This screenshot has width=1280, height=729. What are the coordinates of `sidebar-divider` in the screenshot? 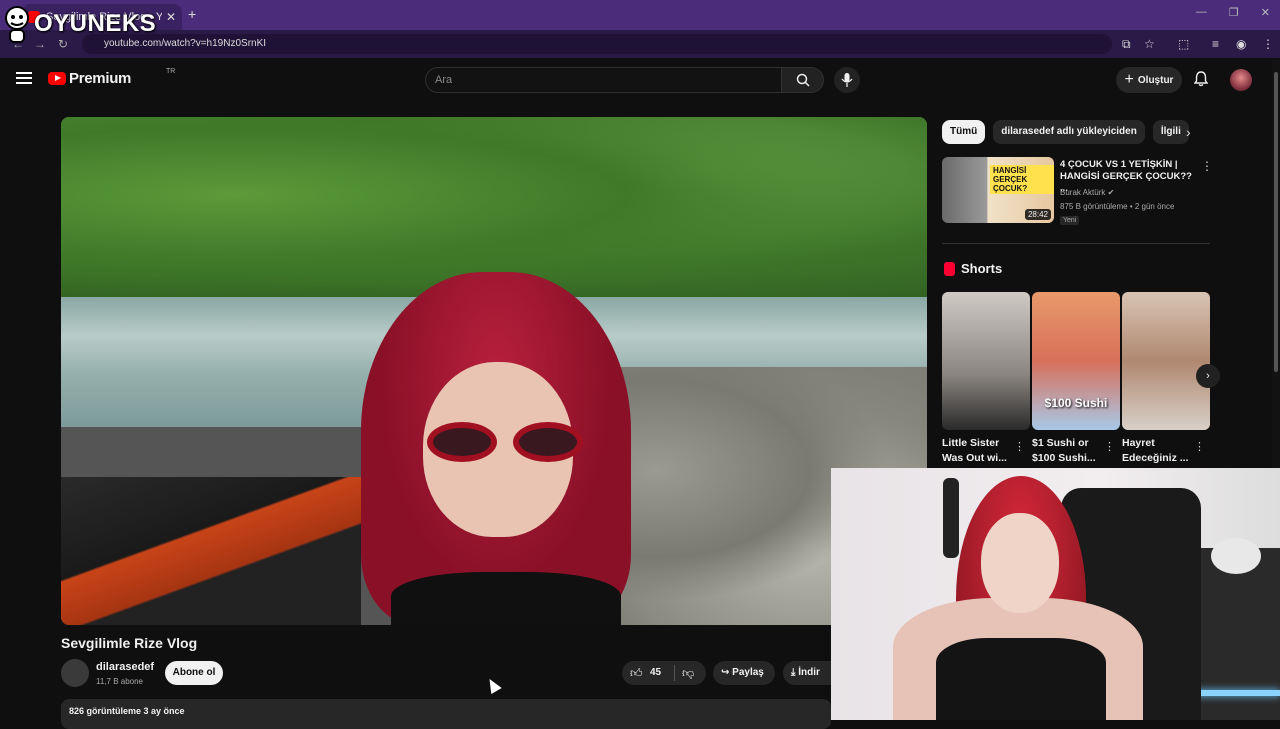 It's located at (1076, 243).